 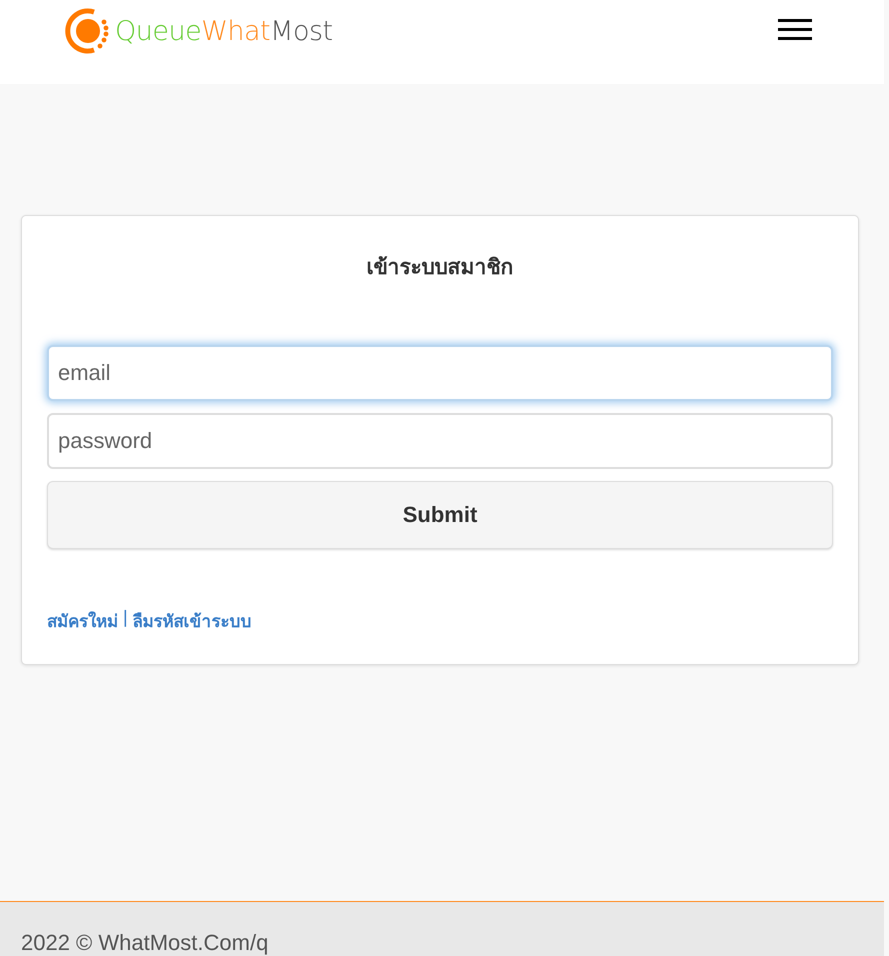 I want to click on register-link: สมัครใหม่, so click(x=82, y=620).